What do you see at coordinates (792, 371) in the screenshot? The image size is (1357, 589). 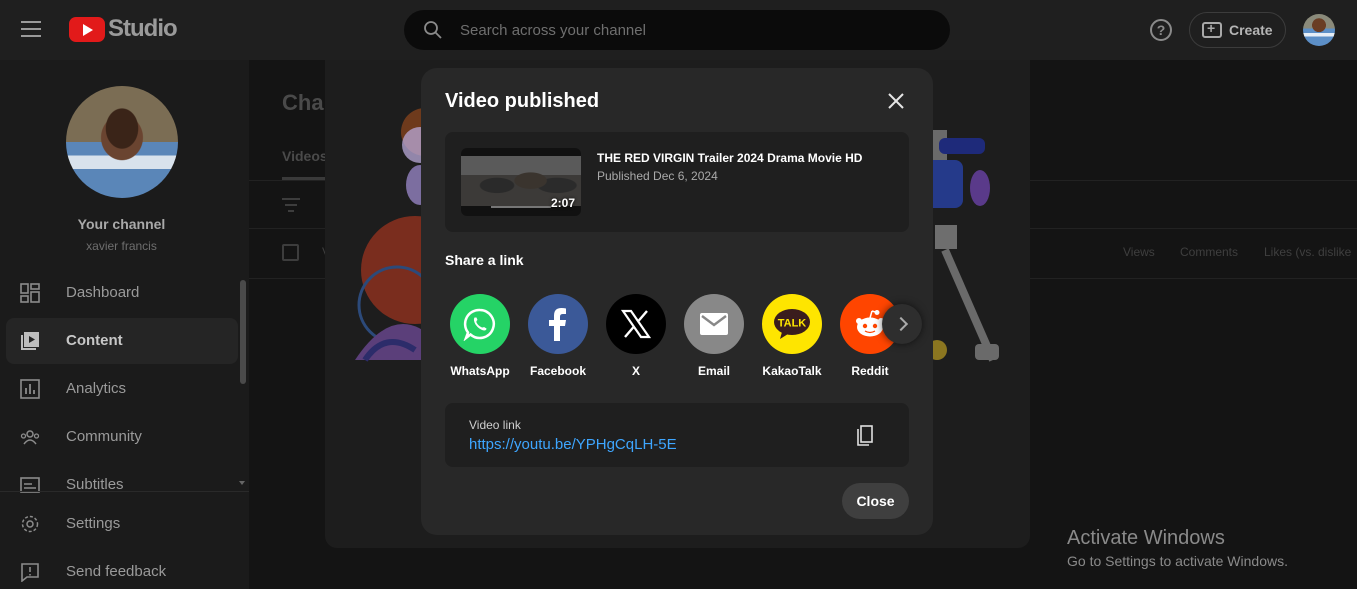 I see `share-label: KakaoTalk` at bounding box center [792, 371].